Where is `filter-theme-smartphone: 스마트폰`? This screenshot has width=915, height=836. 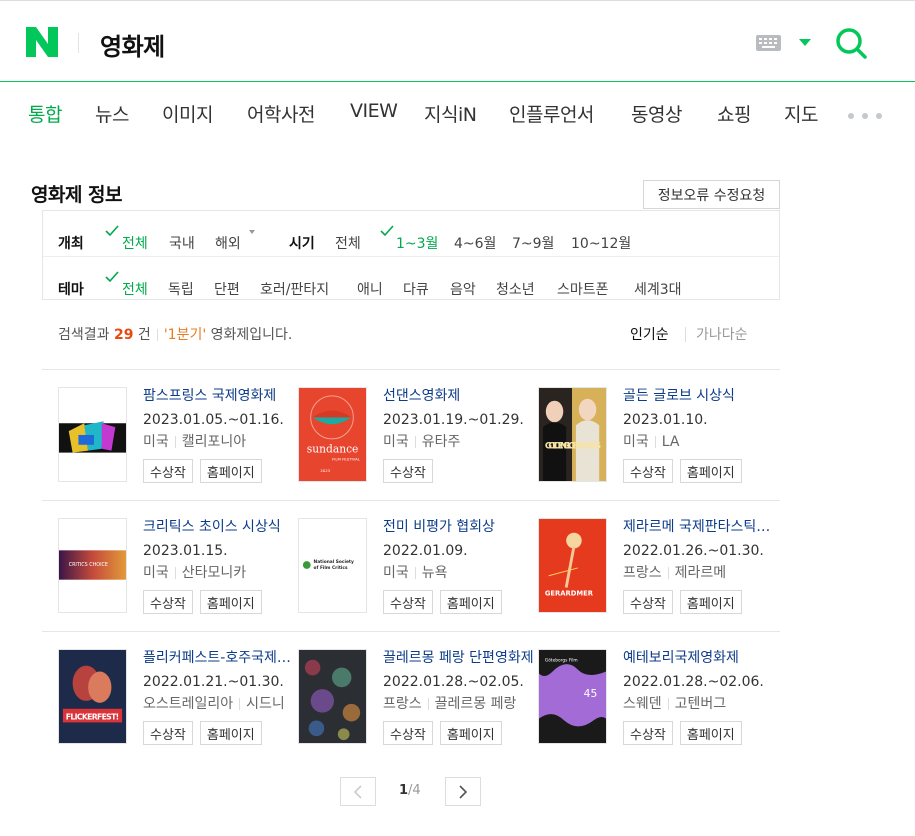 filter-theme-smartphone: 스마트폰 is located at coordinates (583, 289).